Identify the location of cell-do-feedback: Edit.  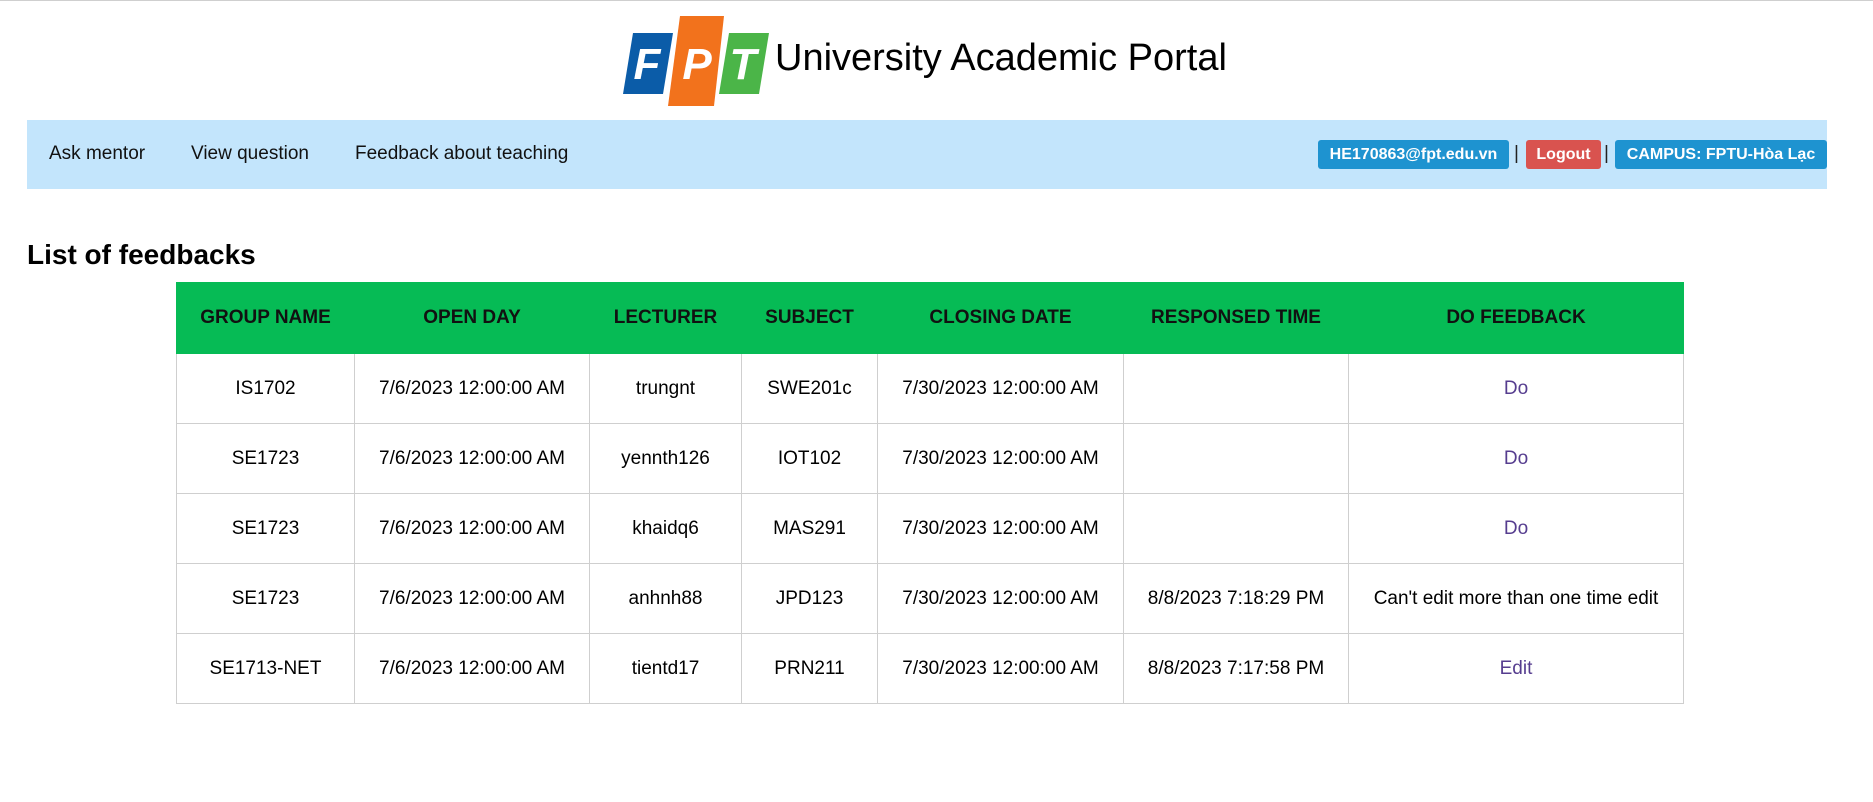
(1516, 668).